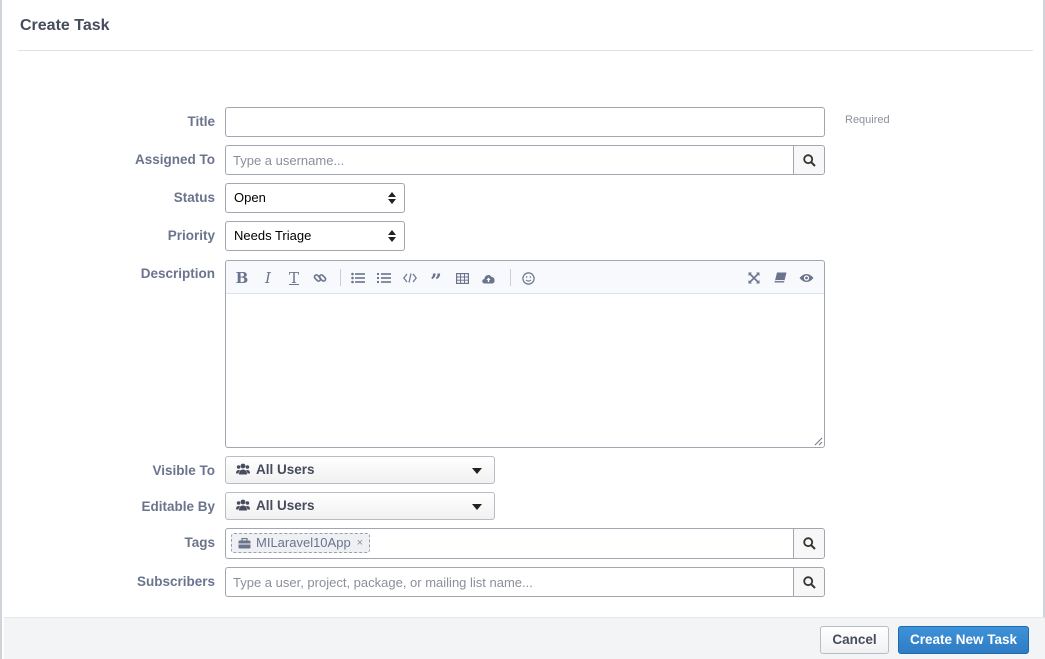 This screenshot has width=1045, height=659. What do you see at coordinates (358, 278) in the screenshot?
I see `bullet-list-icon` at bounding box center [358, 278].